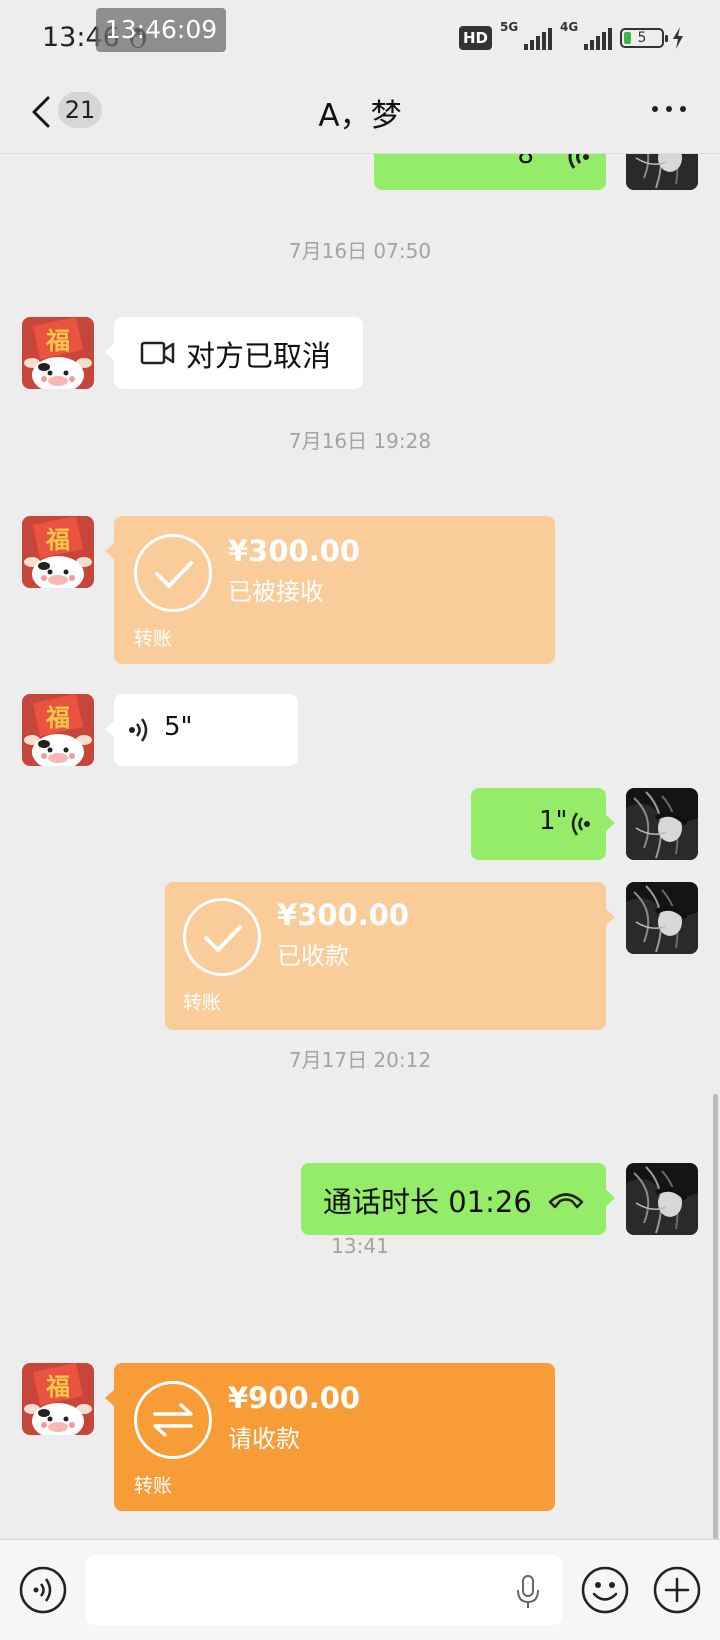  I want to click on call-duration-message: 通话时长 01:26, so click(458, 1199).